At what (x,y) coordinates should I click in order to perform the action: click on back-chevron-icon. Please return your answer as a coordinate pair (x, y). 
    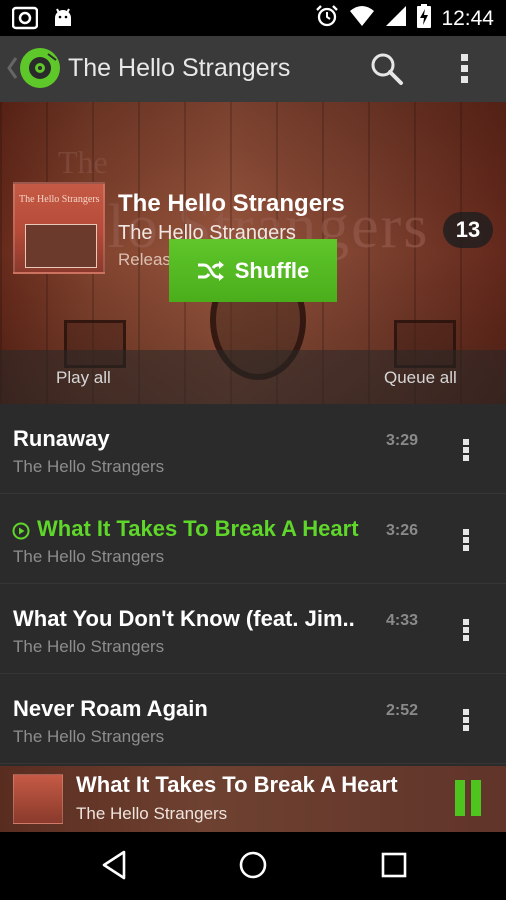
    Looking at the image, I should click on (12, 70).